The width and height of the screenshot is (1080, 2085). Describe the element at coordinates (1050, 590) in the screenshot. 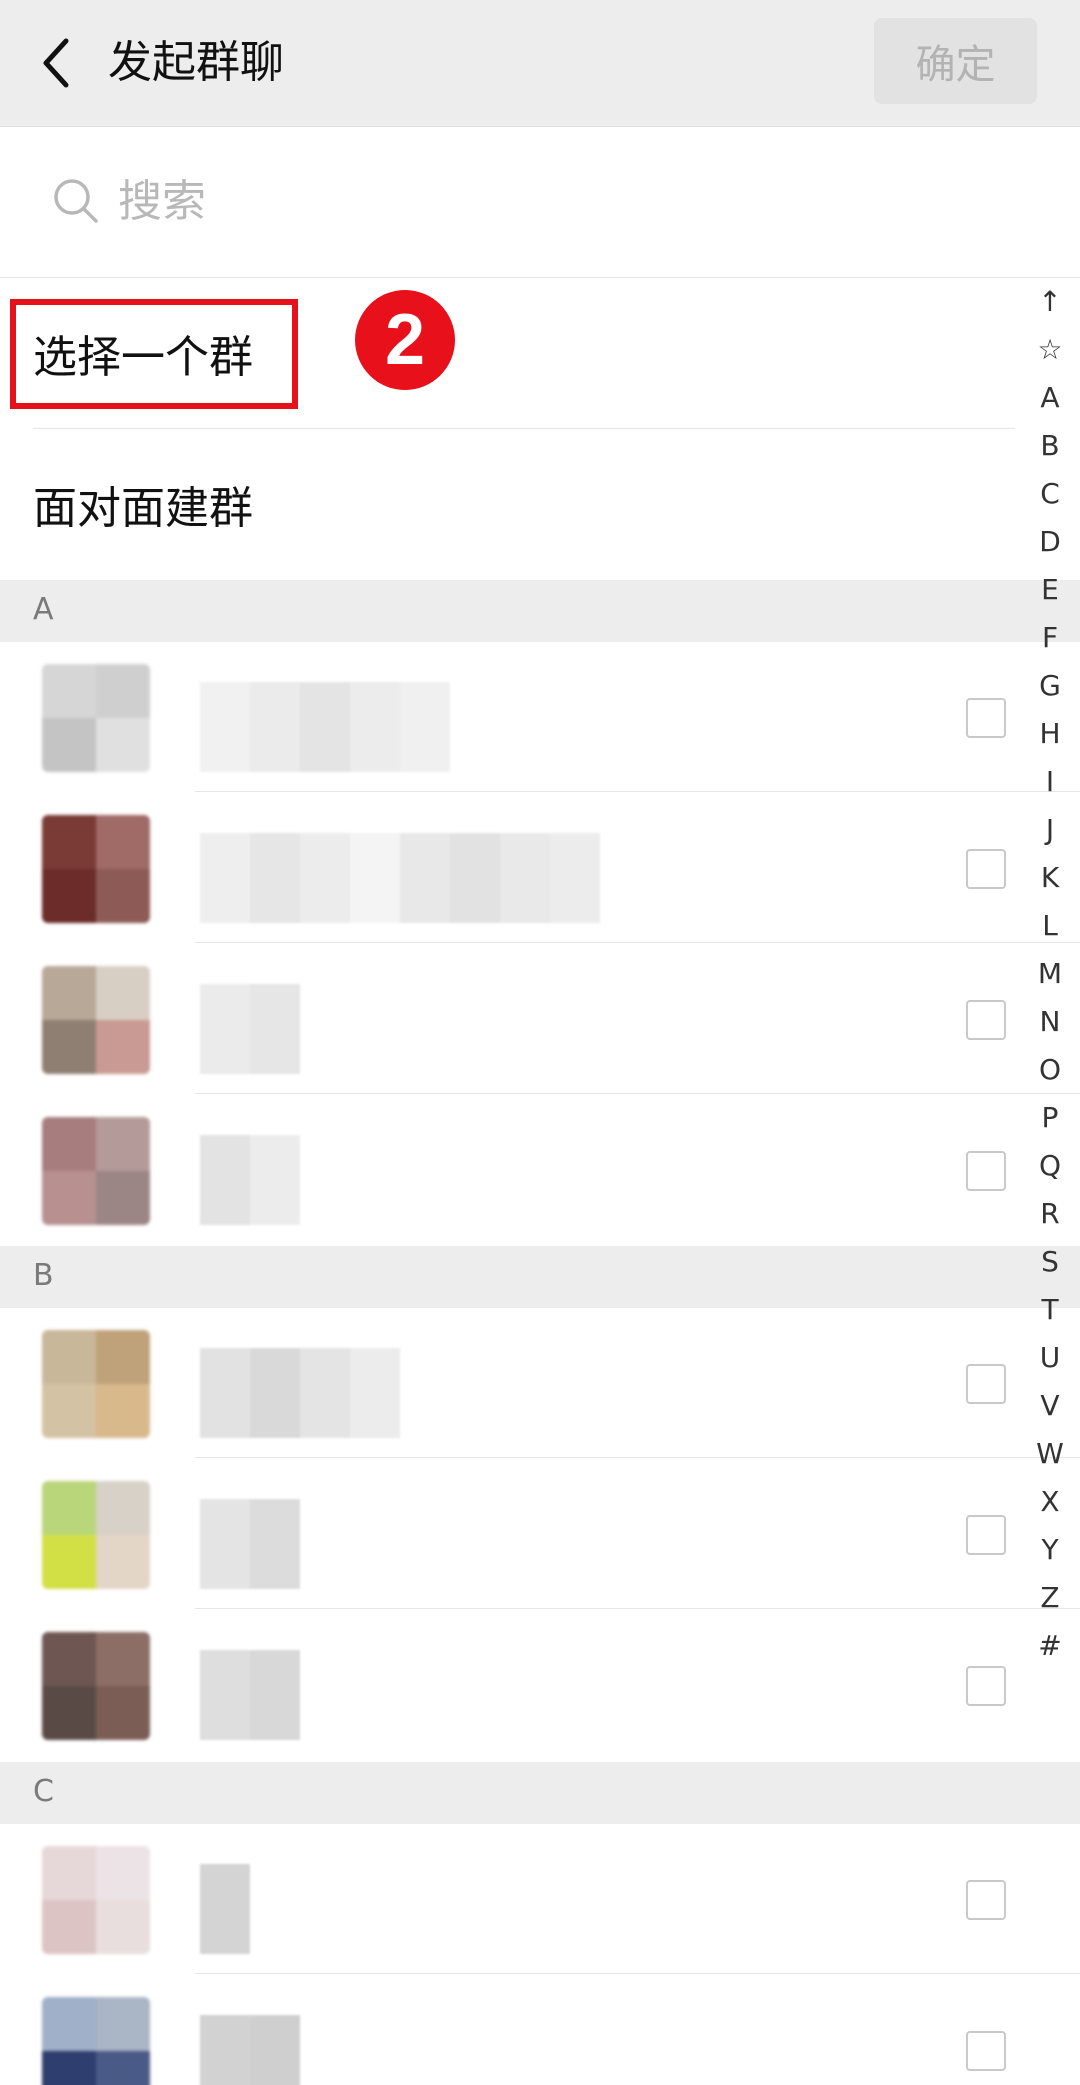

I see `index-letter: E` at that location.